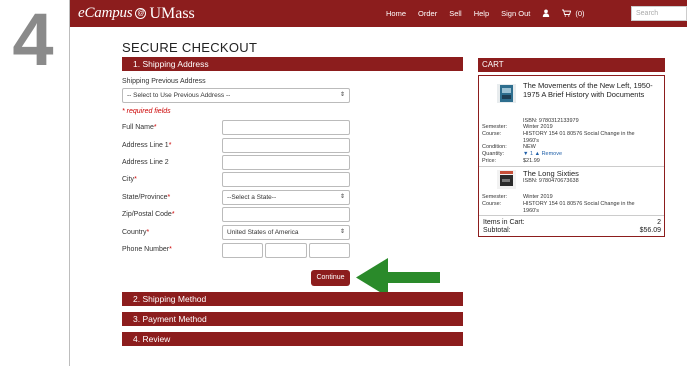 The width and height of the screenshot is (687, 366). What do you see at coordinates (593, 173) in the screenshot?
I see `cart-item-title: The Long Sixties` at bounding box center [593, 173].